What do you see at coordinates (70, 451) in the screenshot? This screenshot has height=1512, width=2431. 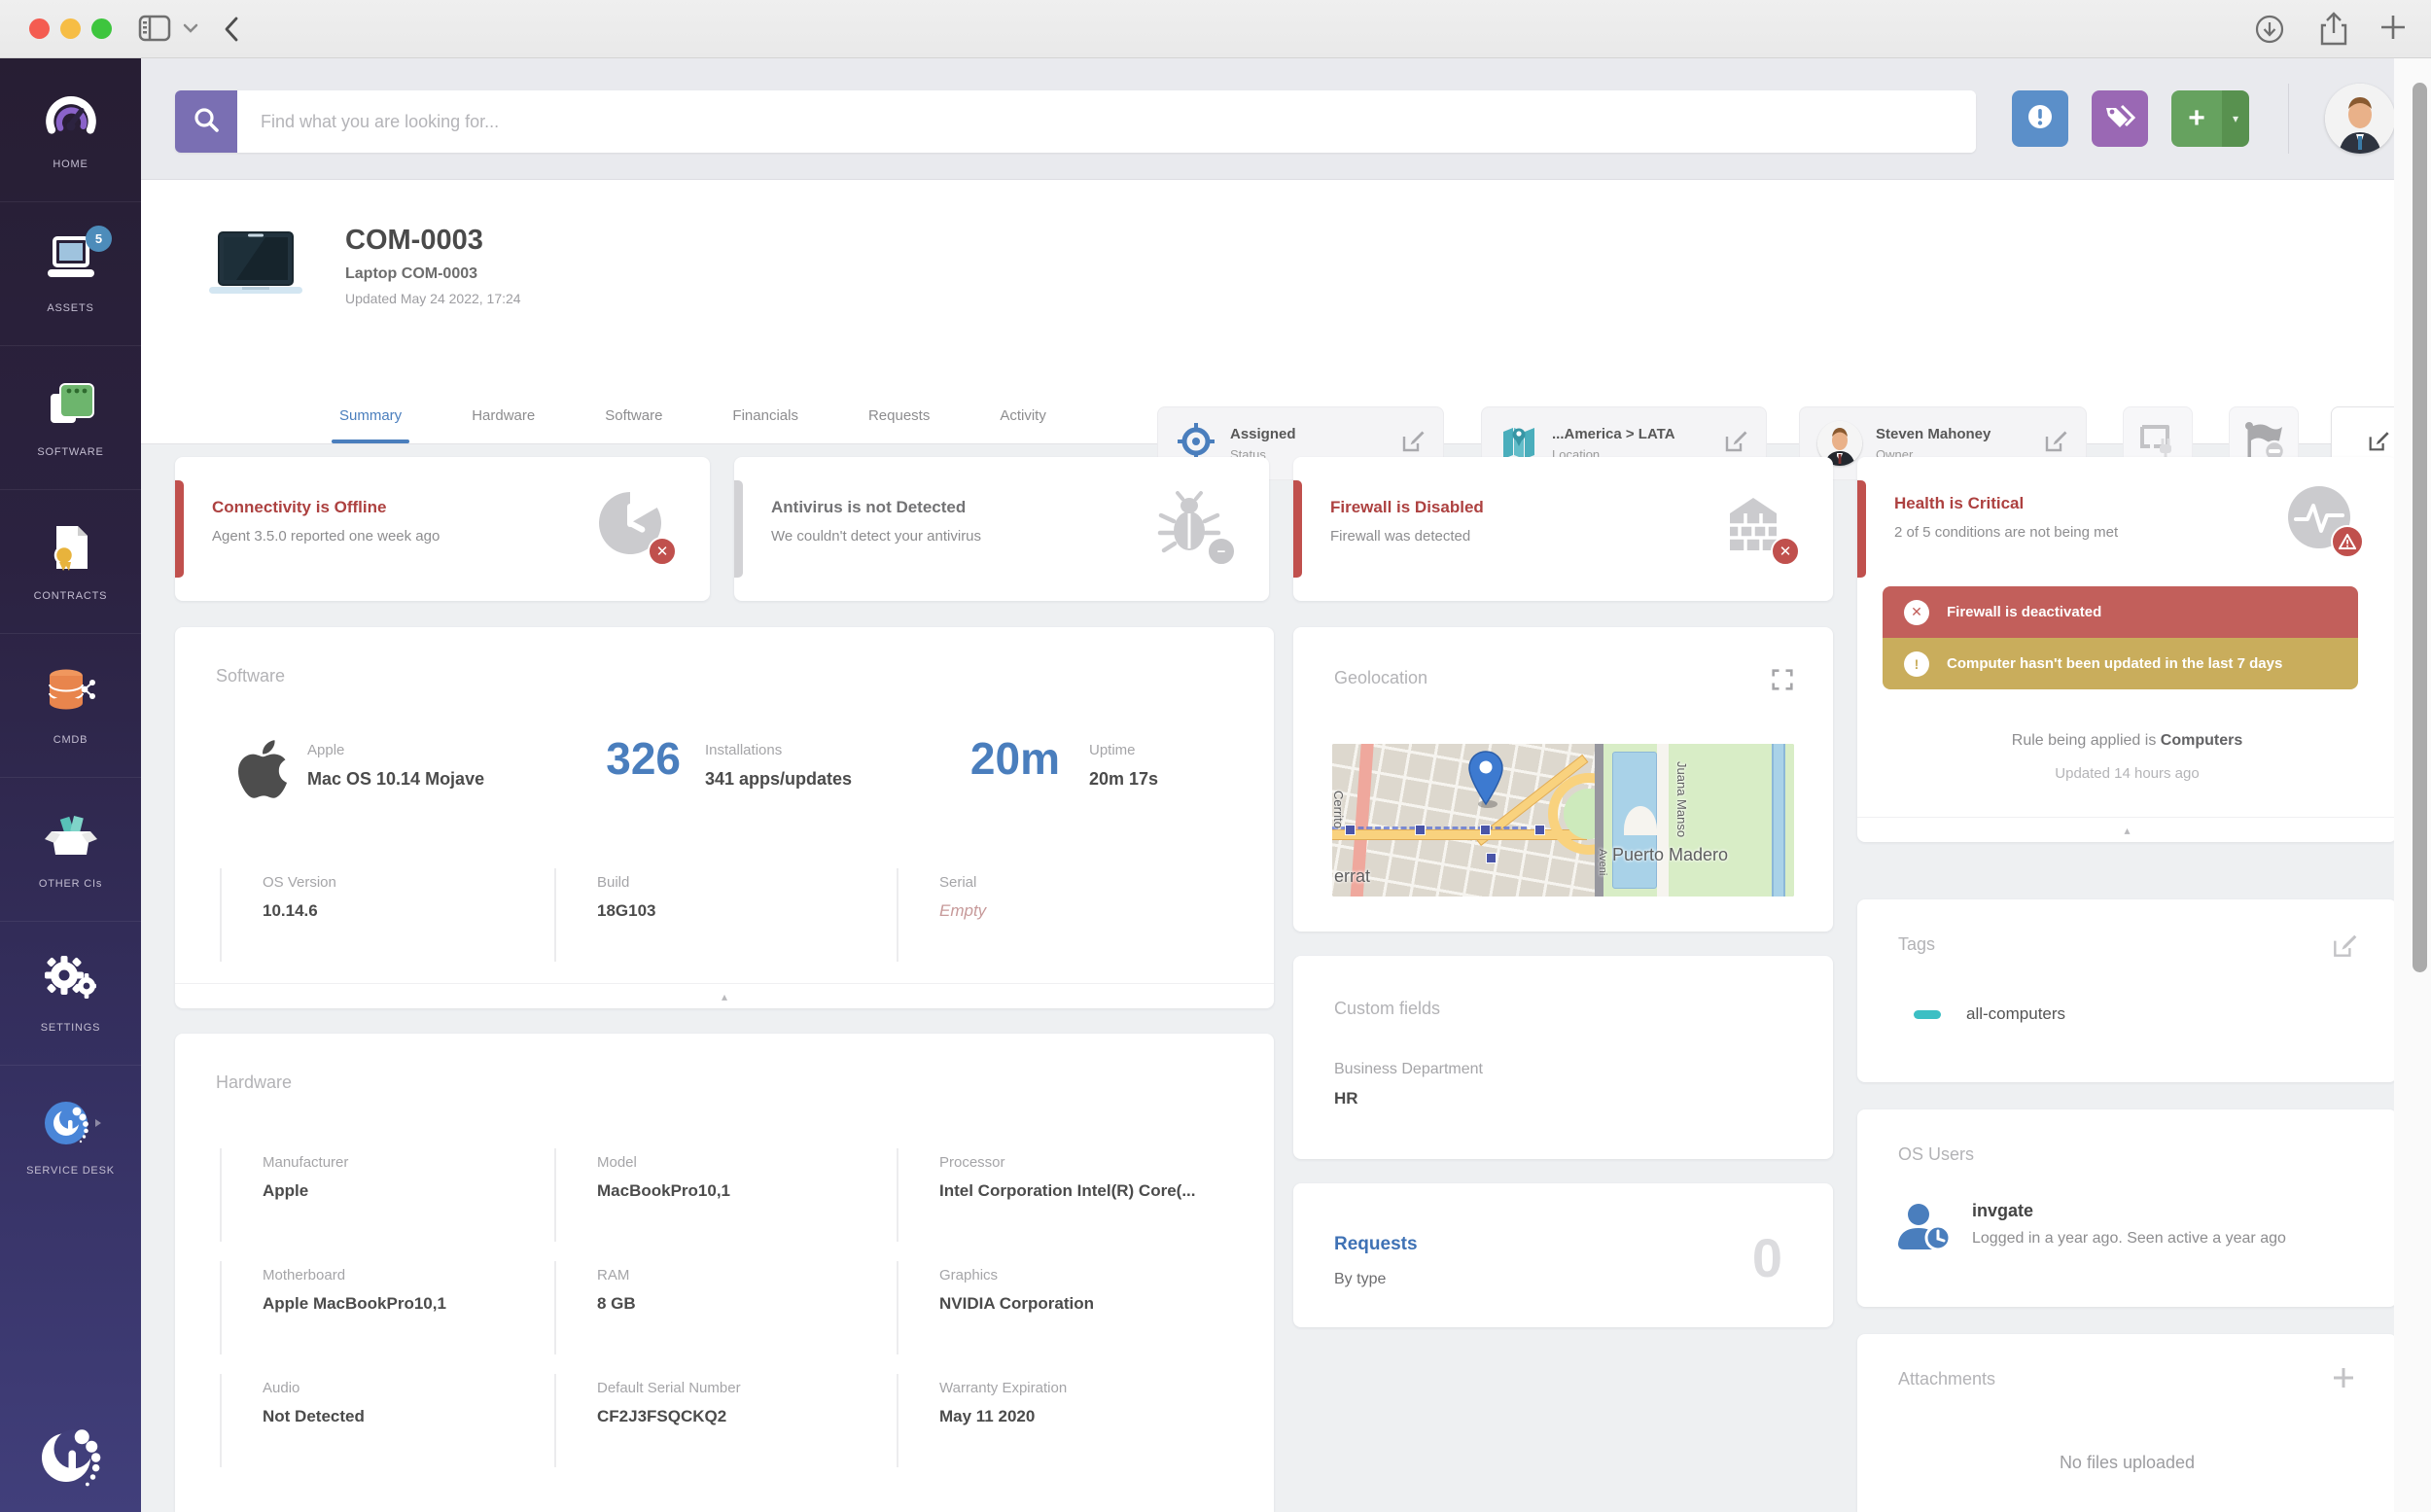 I see `sidebar-item-label: SOFTWARE` at bounding box center [70, 451].